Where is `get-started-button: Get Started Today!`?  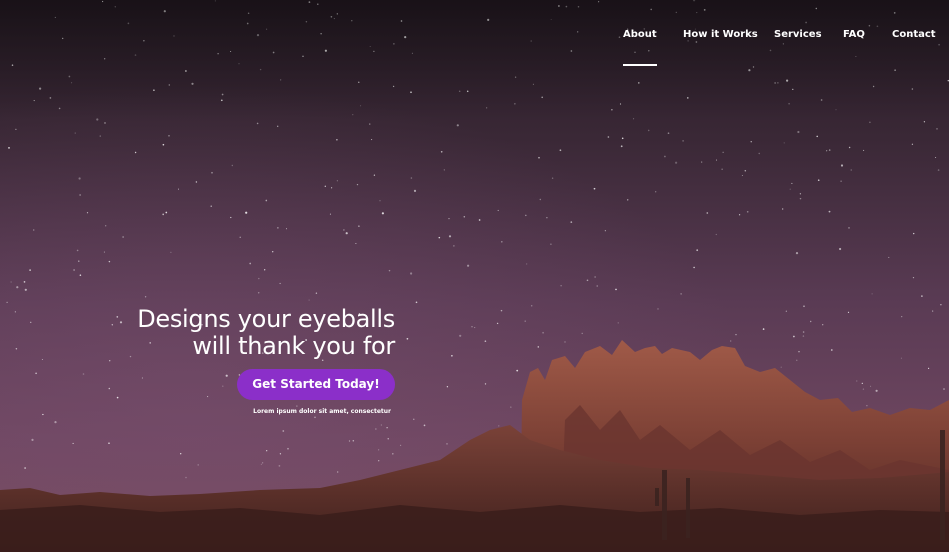
get-started-button: Get Started Today! is located at coordinates (316, 384).